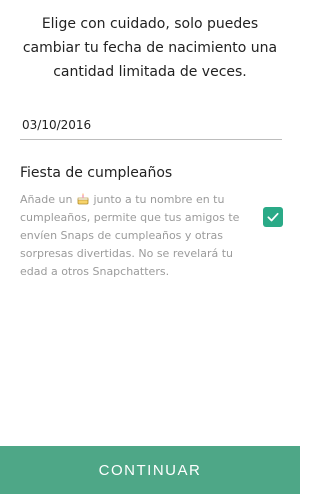 The height and width of the screenshot is (494, 320). I want to click on birthday-date-value: 03/10/2016, so click(57, 125).